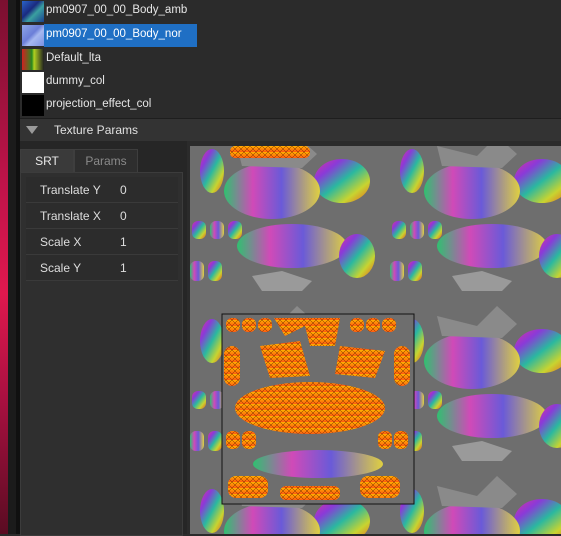  I want to click on param-name: Translate X, so click(70, 216).